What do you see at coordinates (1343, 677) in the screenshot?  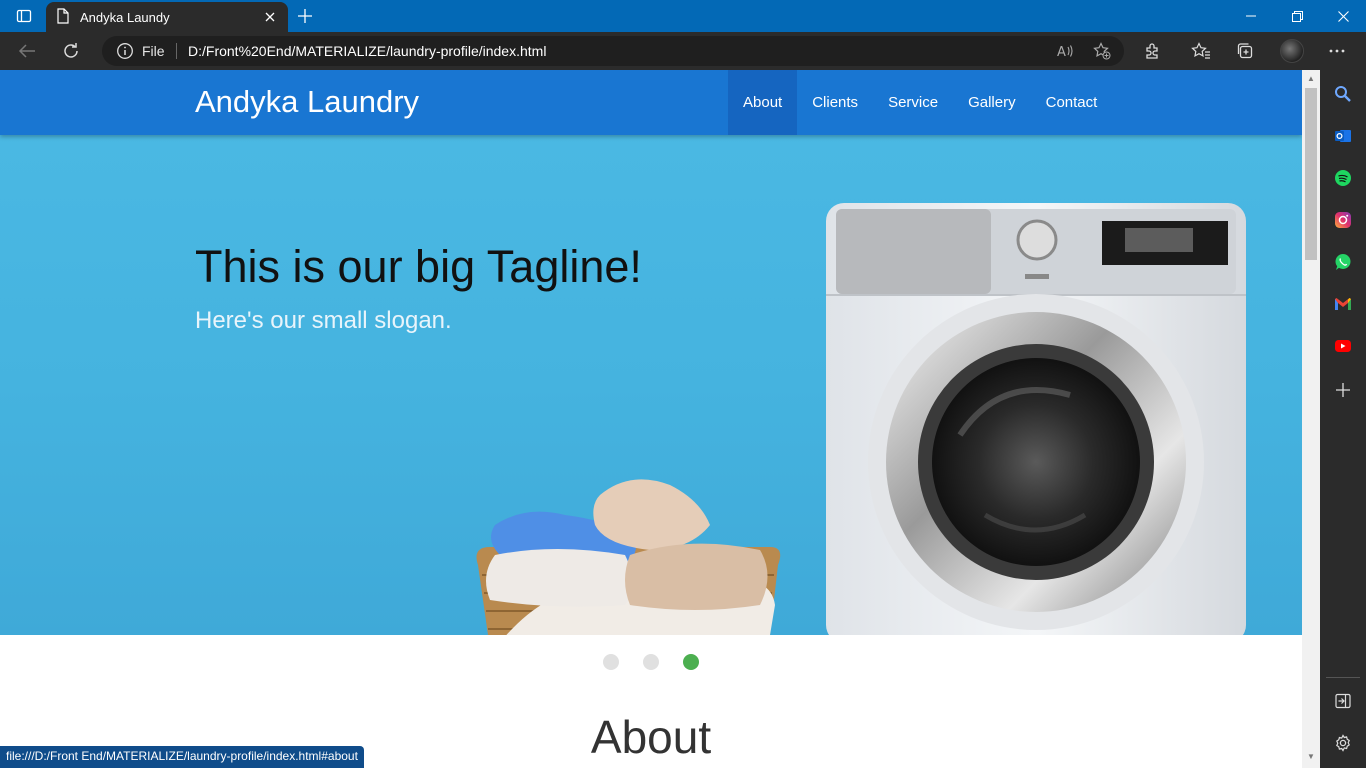 I see `sidebar-divider` at bounding box center [1343, 677].